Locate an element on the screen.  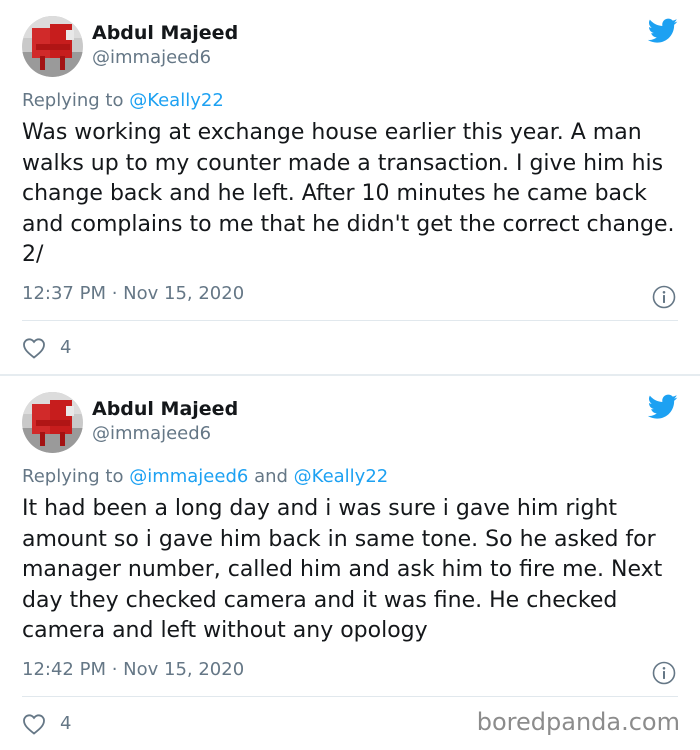
watermark: boredpanda.com is located at coordinates (578, 722).